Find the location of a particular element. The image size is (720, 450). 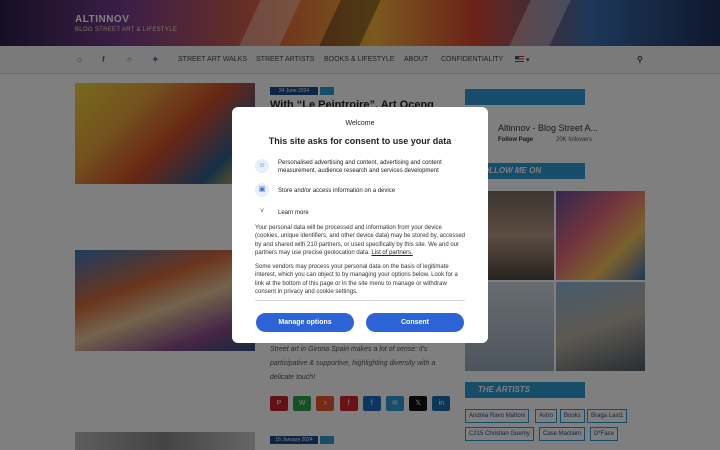

dialog-divider is located at coordinates (360, 300).